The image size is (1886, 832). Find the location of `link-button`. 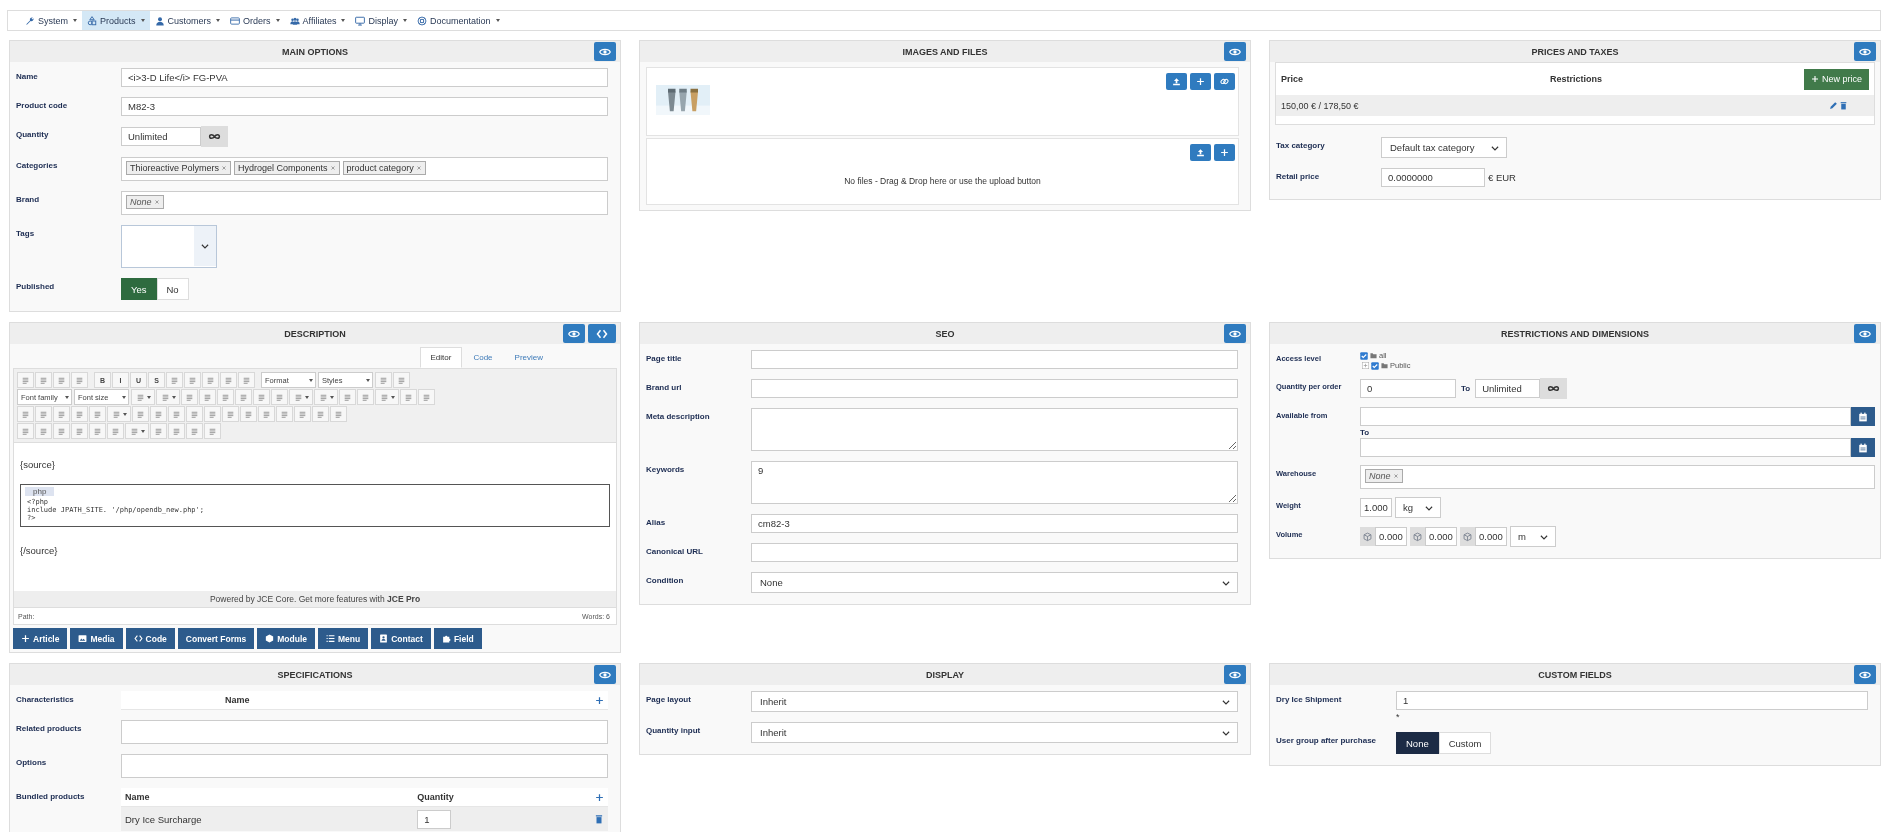

link-button is located at coordinates (1224, 81).